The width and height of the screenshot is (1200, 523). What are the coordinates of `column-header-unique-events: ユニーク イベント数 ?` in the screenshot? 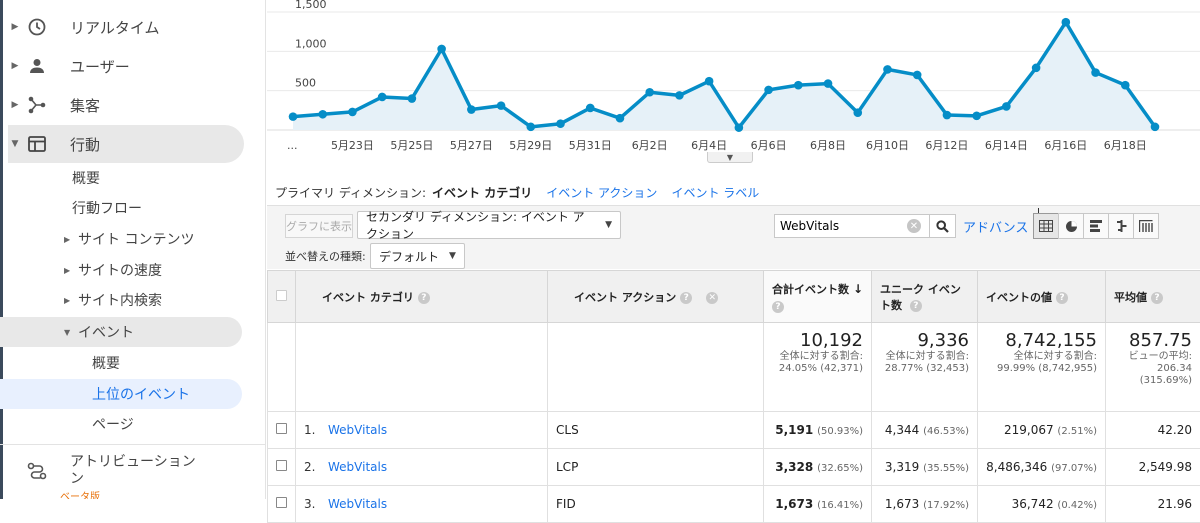 It's located at (925, 297).